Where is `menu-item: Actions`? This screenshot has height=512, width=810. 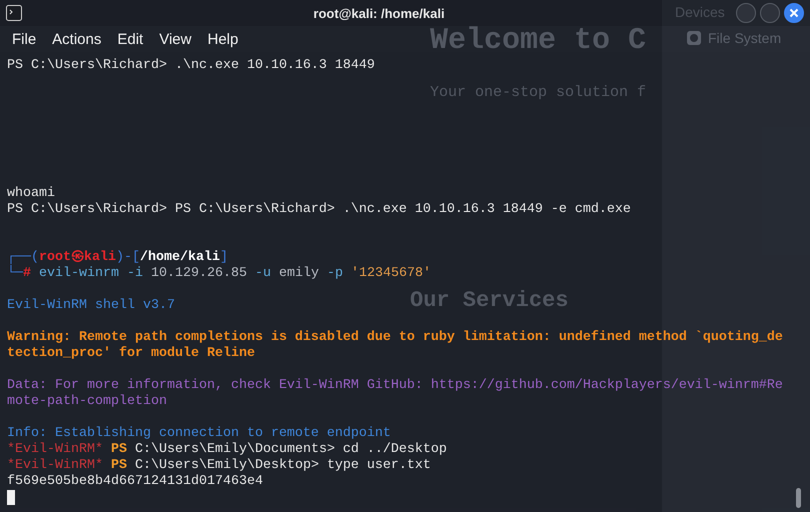
menu-item: Actions is located at coordinates (77, 39).